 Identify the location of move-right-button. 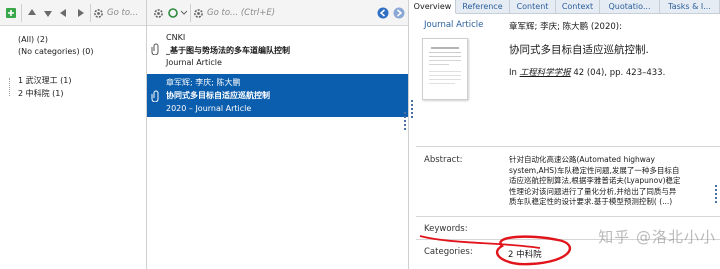
(80, 13).